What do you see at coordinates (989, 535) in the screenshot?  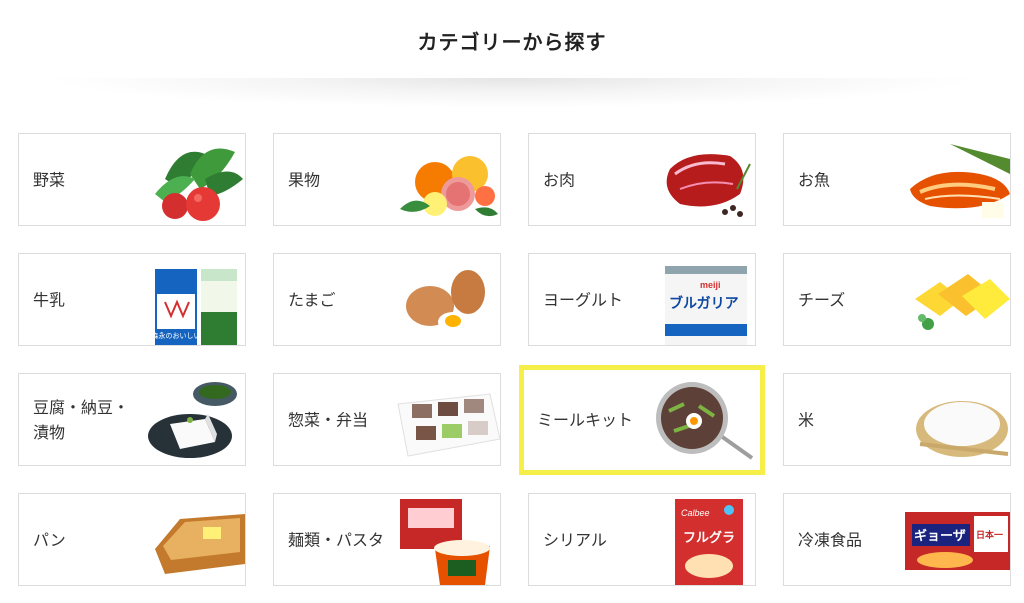 I see `svg-text: 日本一` at bounding box center [989, 535].